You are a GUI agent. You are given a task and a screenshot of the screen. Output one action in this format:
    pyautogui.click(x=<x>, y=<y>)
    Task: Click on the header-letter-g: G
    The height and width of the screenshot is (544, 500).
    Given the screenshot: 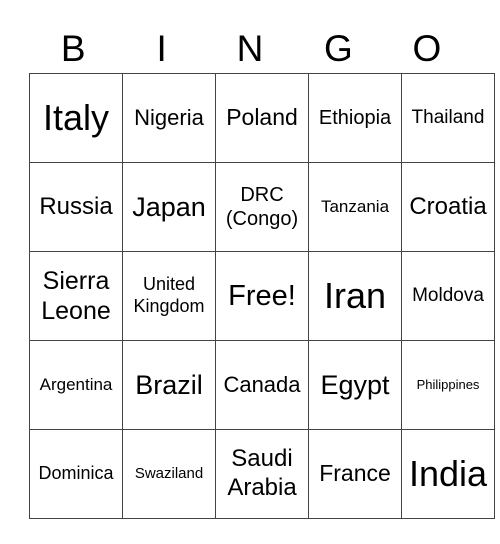 What is the action you would take?
    pyautogui.click(x=338, y=48)
    